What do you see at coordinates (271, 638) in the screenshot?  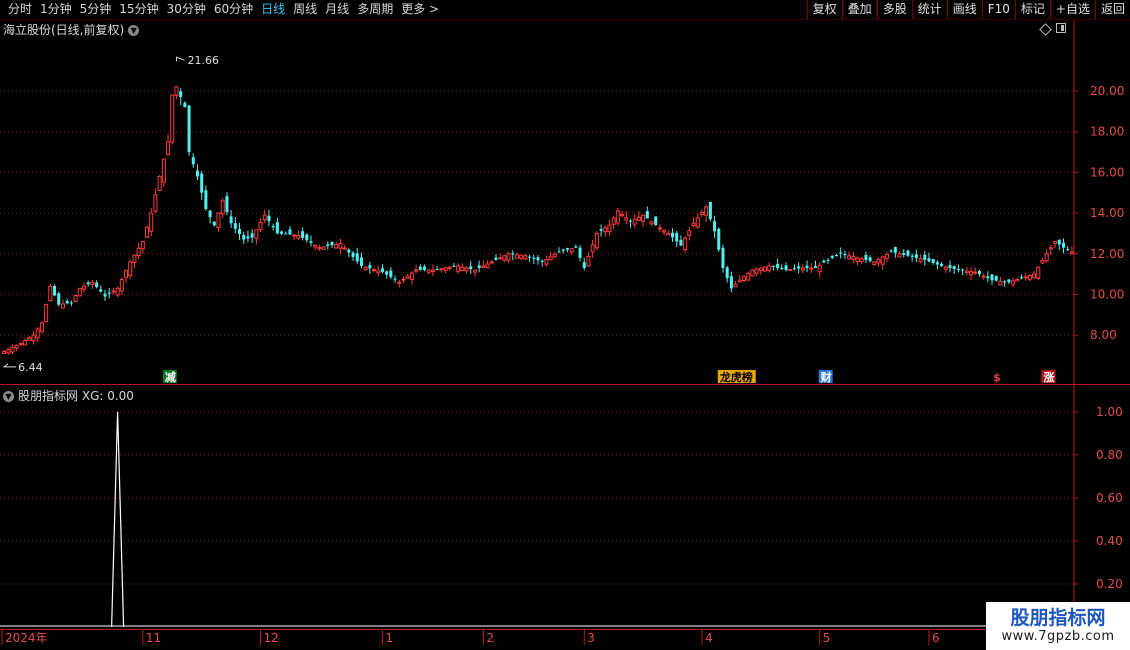 I see `time-axis-label: 12` at bounding box center [271, 638].